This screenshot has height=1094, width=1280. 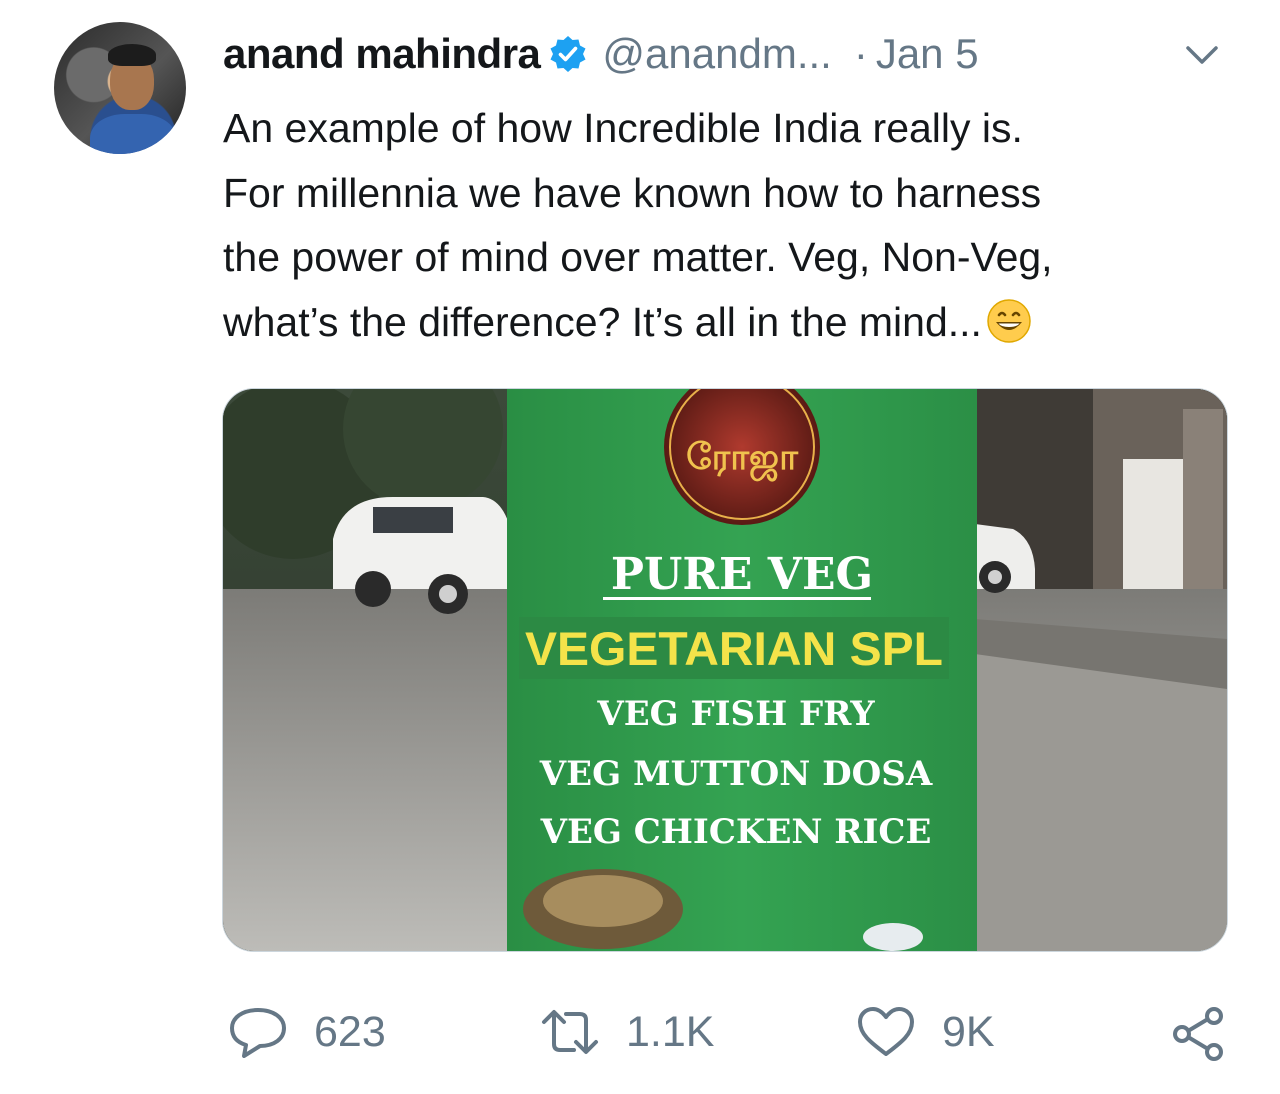 I want to click on share-icon, so click(x=1198, y=1034).